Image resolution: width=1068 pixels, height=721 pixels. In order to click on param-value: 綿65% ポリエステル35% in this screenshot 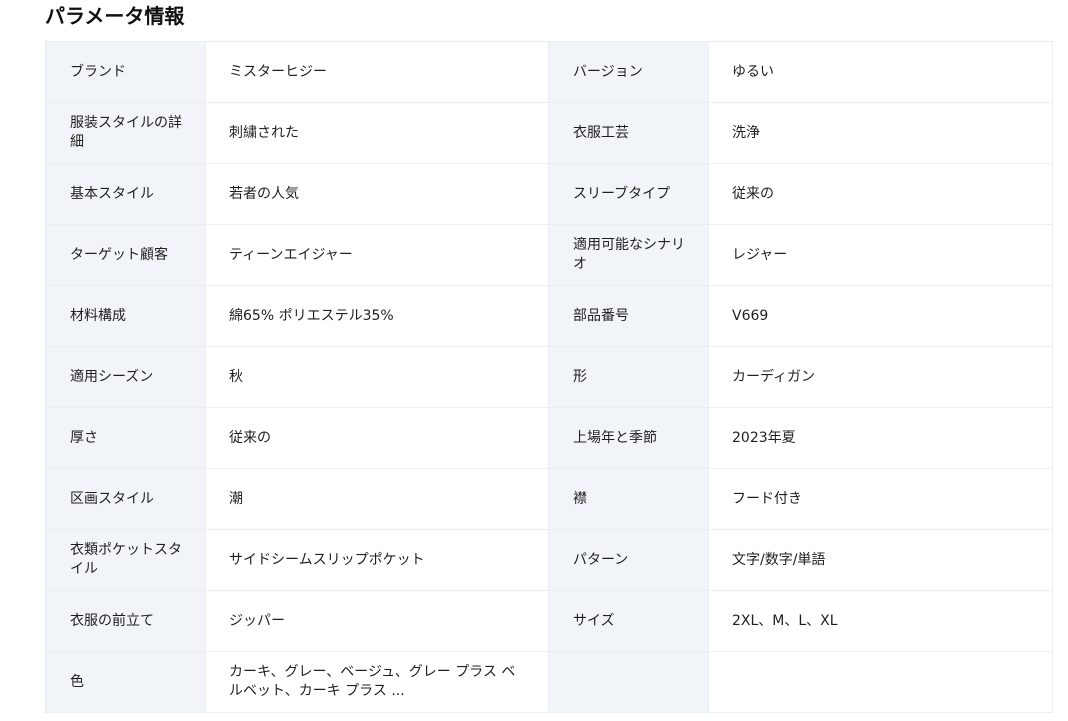, I will do `click(377, 316)`.